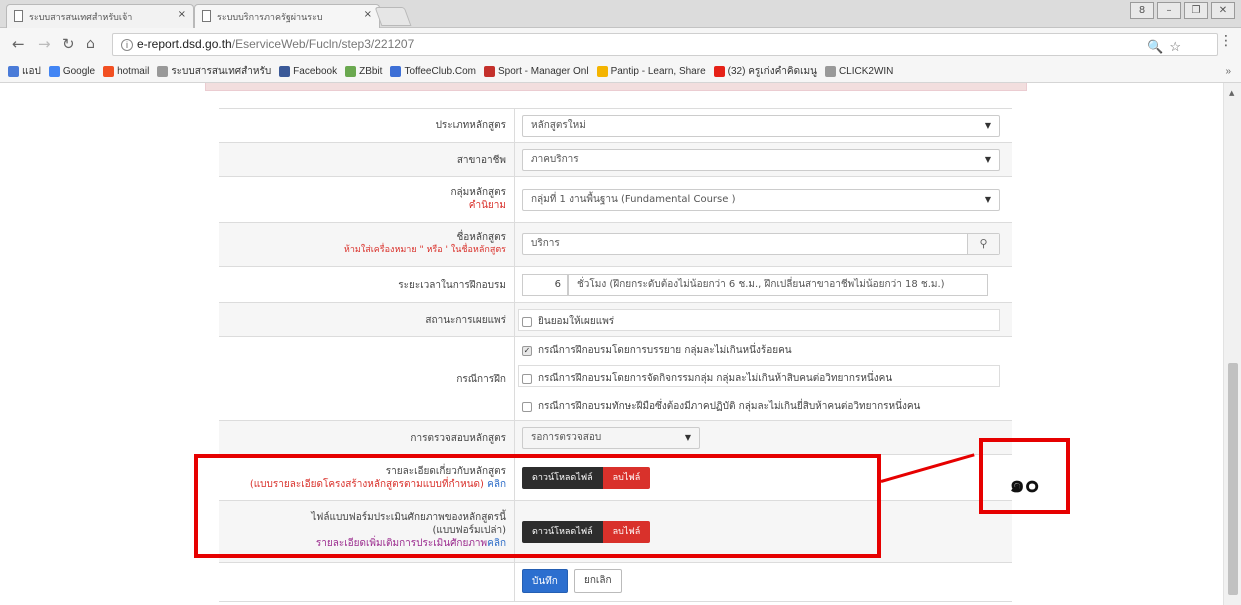 Image resolution: width=1241 pixels, height=605 pixels. I want to click on search-icon: ⚲, so click(983, 244).